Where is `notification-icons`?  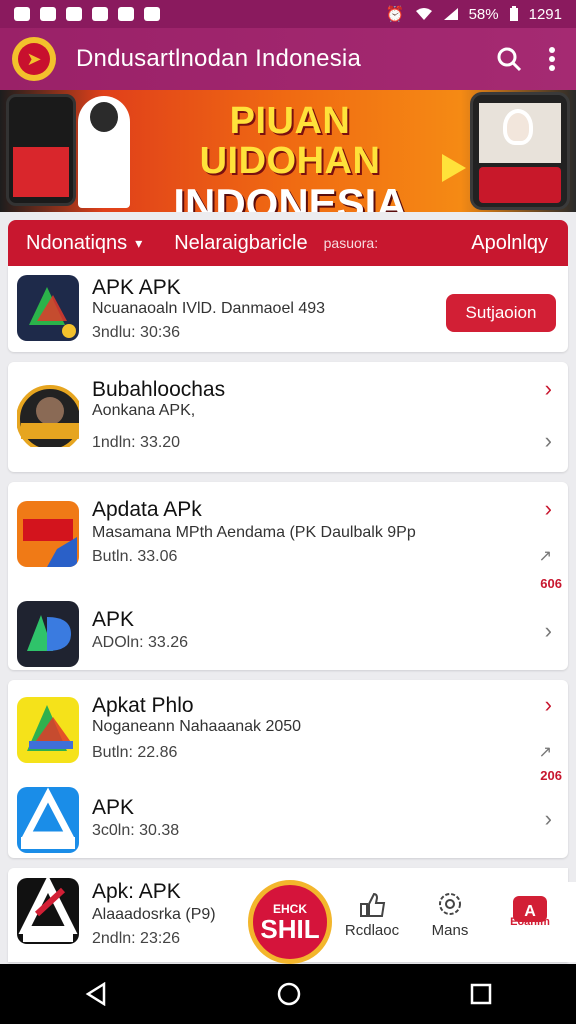
notification-icons is located at coordinates (87, 14).